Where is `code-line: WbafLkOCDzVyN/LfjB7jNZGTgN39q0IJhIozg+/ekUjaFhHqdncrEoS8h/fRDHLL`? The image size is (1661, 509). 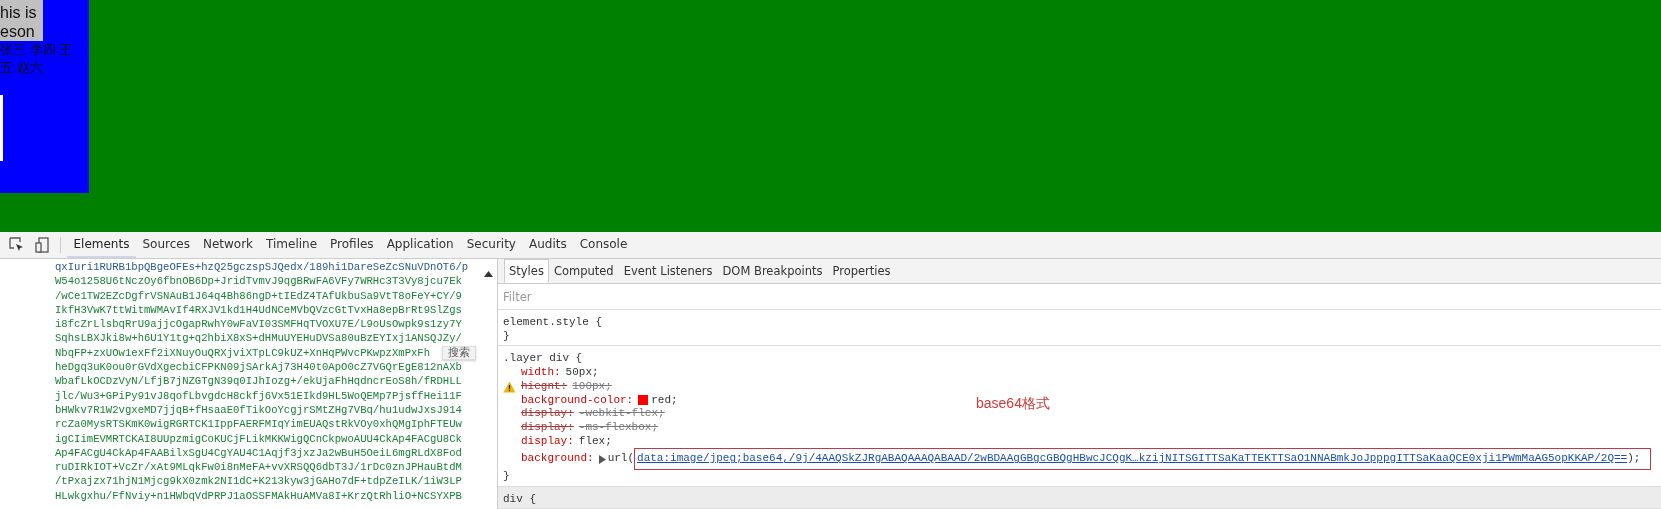
code-line: WbafLkOCDzVyN/LfjB7jNZGTgN39q0IJhIozg+/ekUjaFhHqdncrEoS8h/fRDHLL is located at coordinates (258, 381).